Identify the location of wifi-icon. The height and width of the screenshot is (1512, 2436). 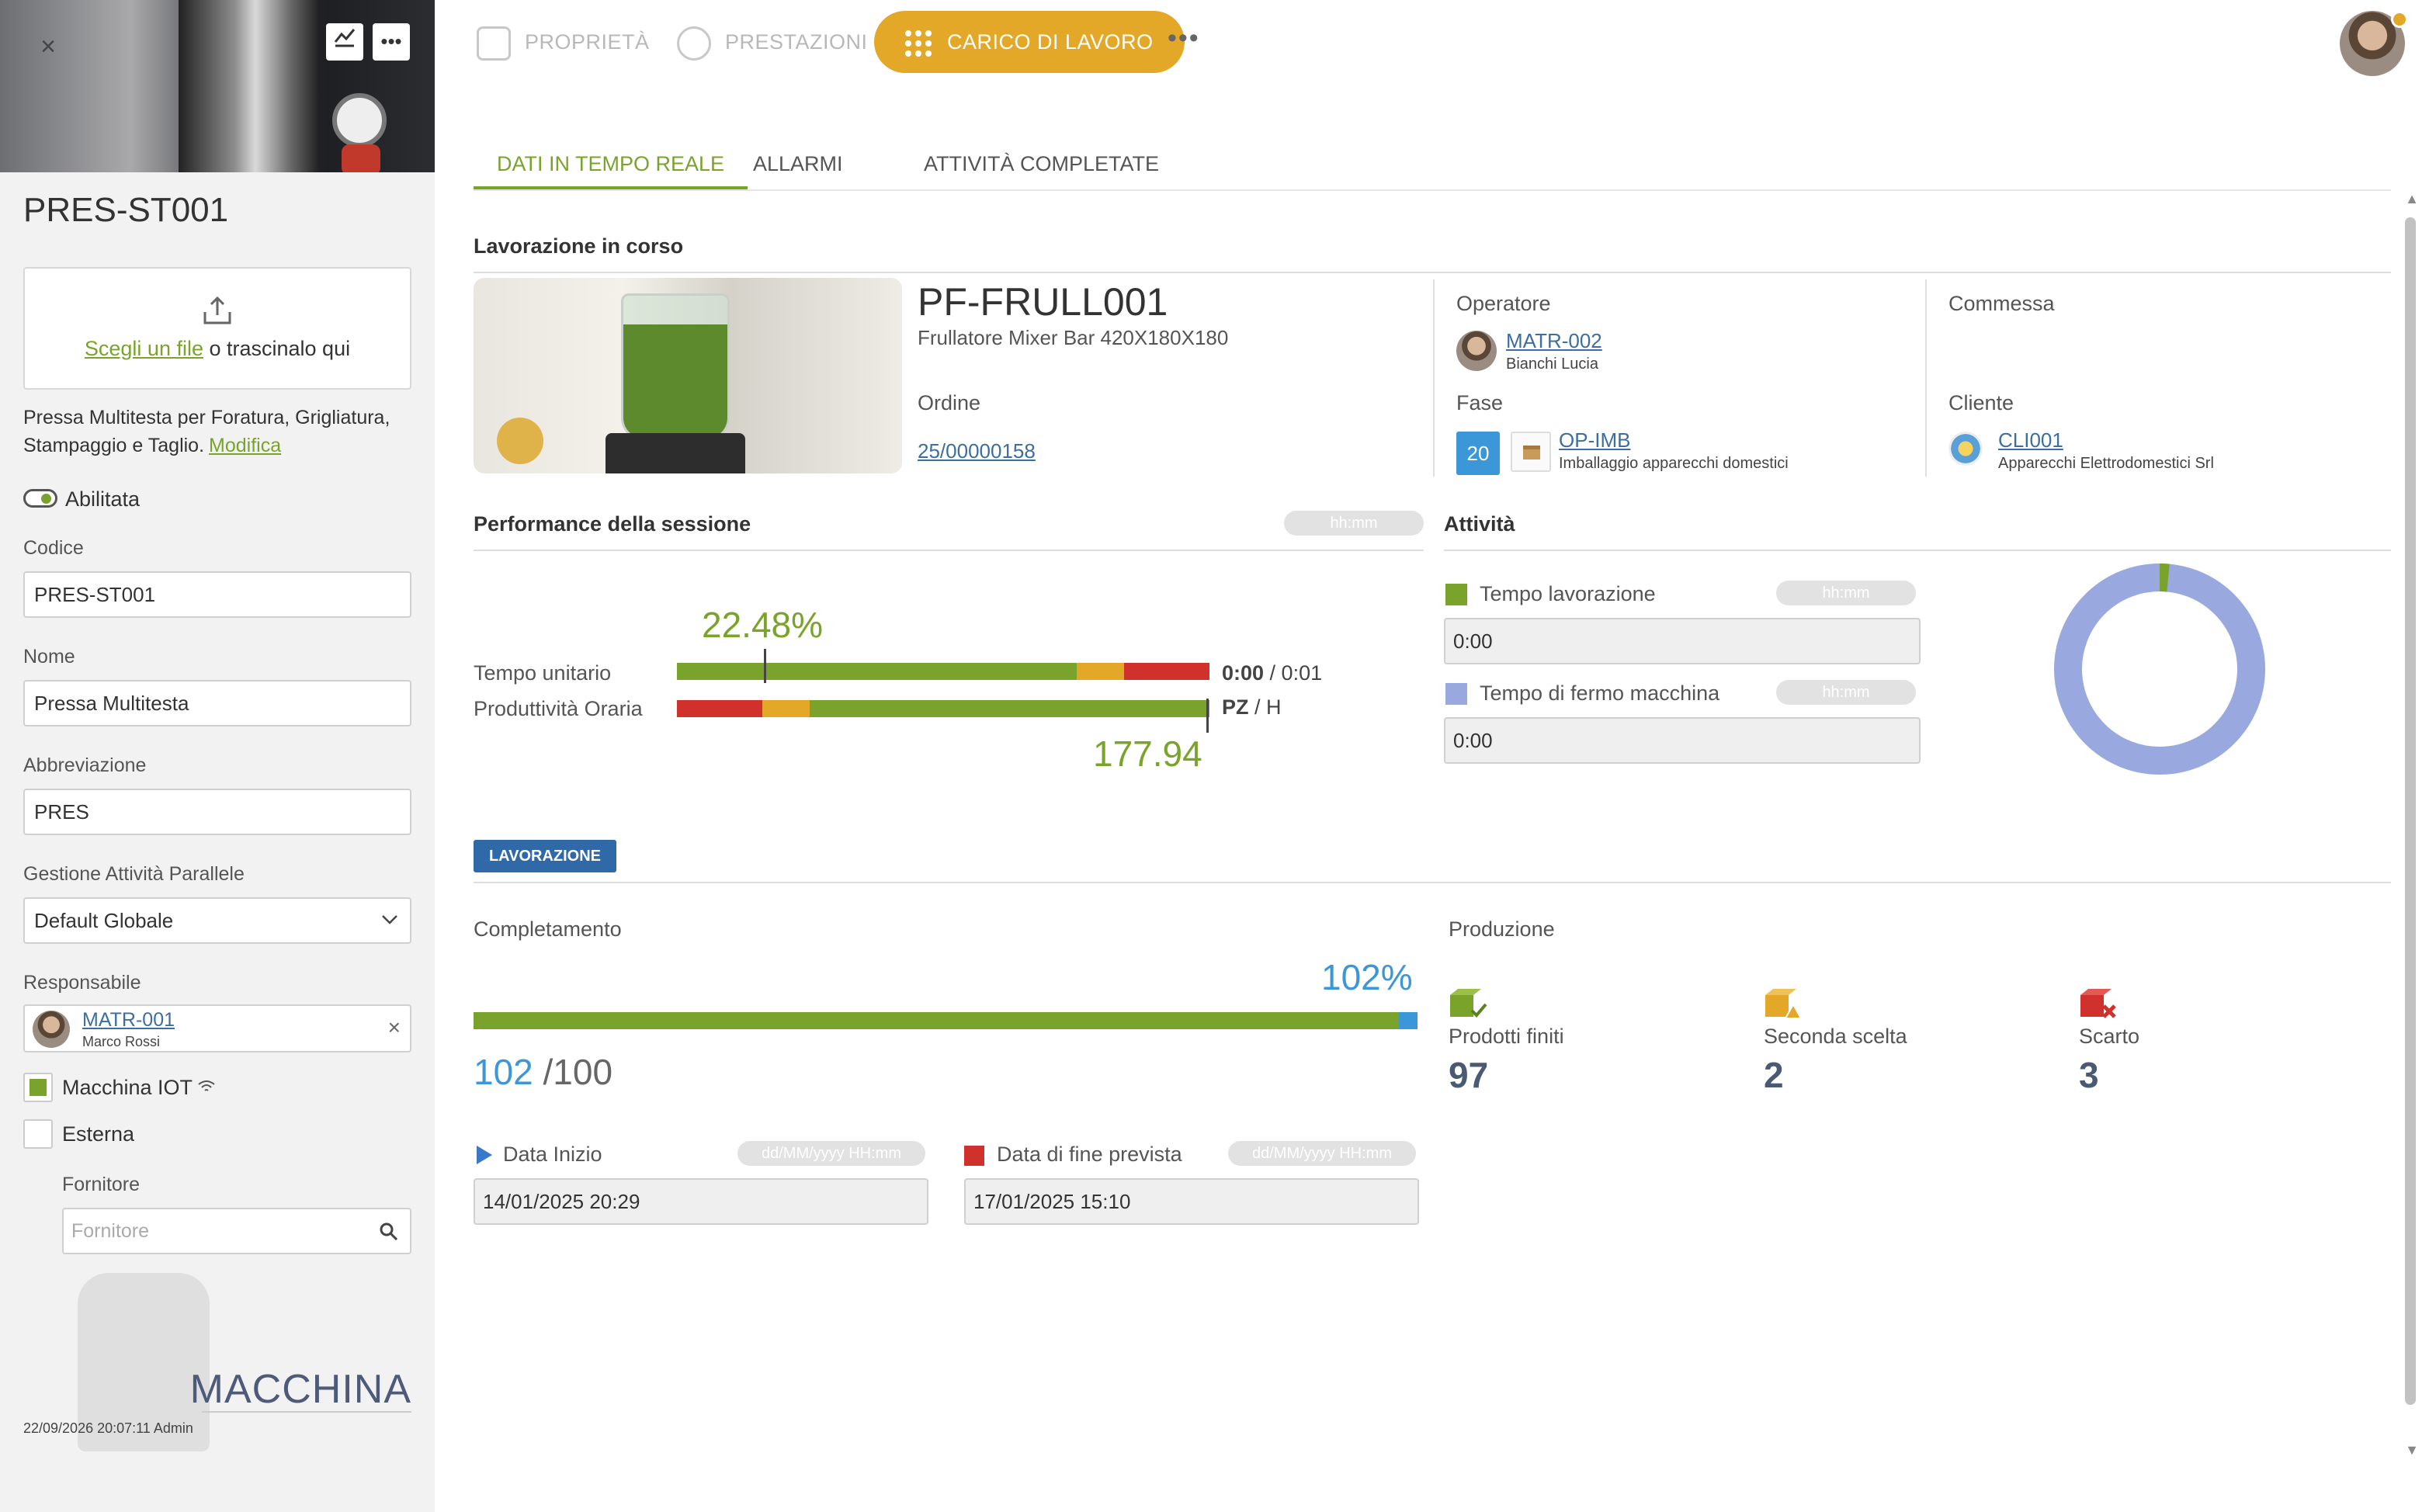
(206, 1085).